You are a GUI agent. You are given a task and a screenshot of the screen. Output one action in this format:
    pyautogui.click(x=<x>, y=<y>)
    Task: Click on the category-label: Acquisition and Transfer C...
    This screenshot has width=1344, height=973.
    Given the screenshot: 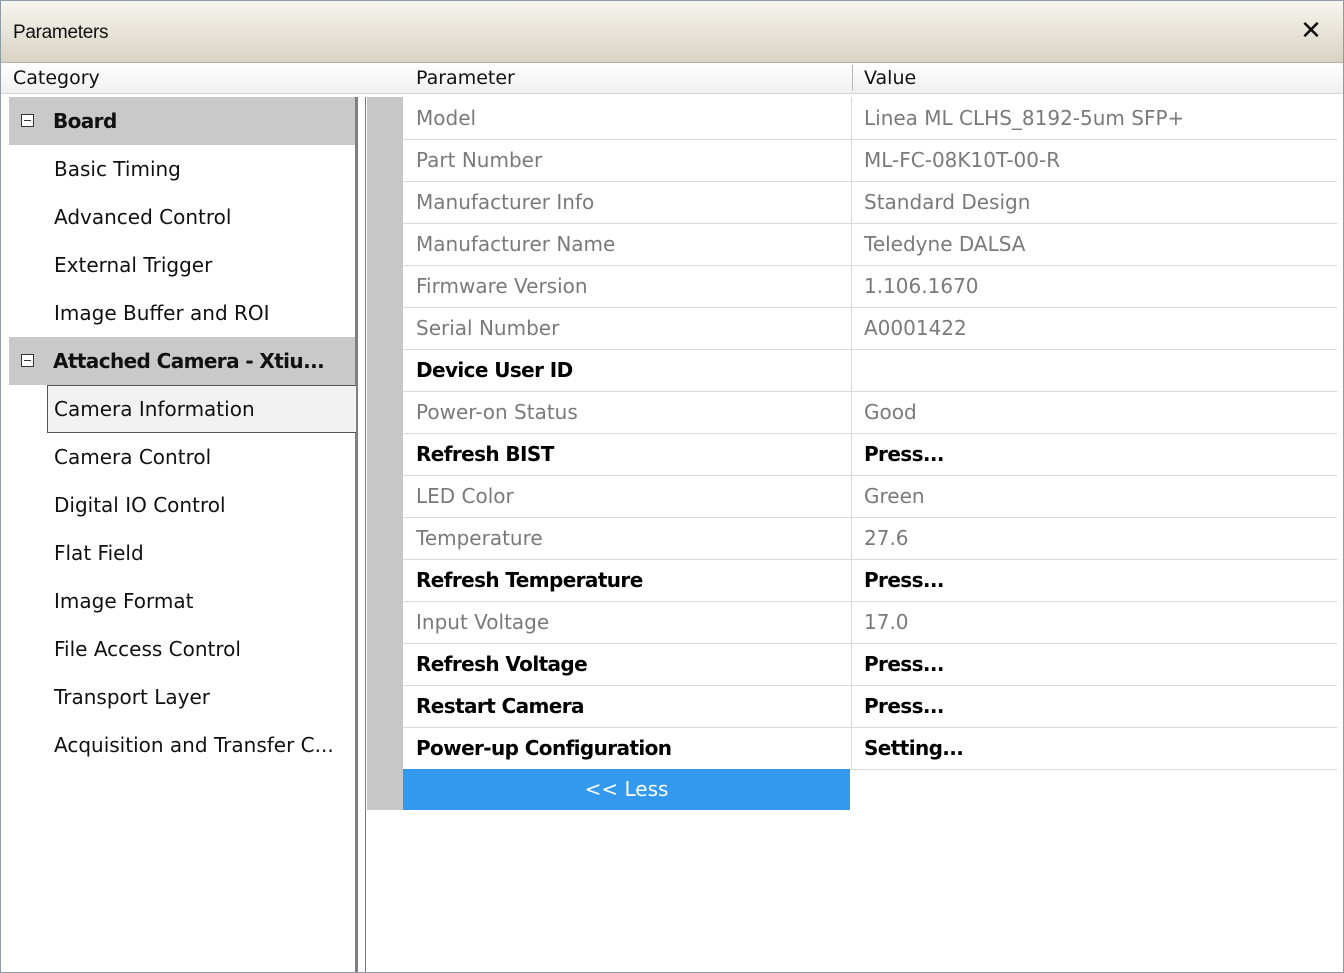 What is the action you would take?
    pyautogui.click(x=194, y=745)
    